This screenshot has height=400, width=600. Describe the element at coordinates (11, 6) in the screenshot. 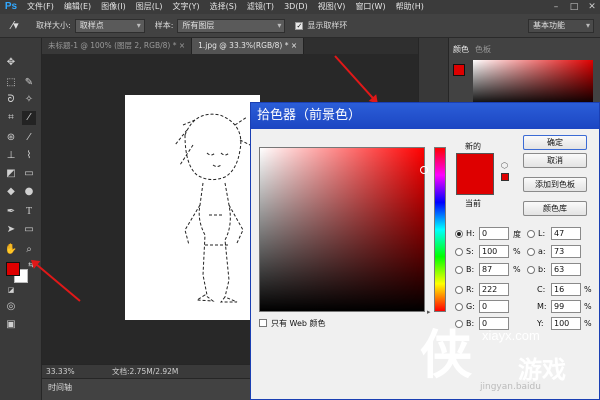

I see `photoshop-logo: Ps` at that location.